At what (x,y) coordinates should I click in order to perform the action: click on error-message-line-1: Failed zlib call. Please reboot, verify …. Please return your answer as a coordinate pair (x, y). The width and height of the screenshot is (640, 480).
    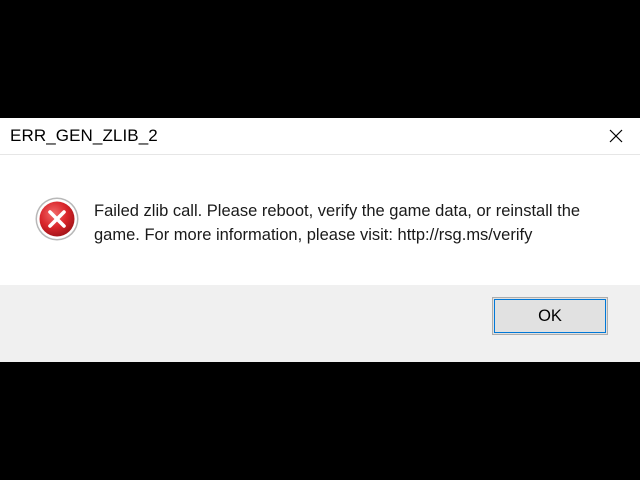
    Looking at the image, I should click on (337, 211).